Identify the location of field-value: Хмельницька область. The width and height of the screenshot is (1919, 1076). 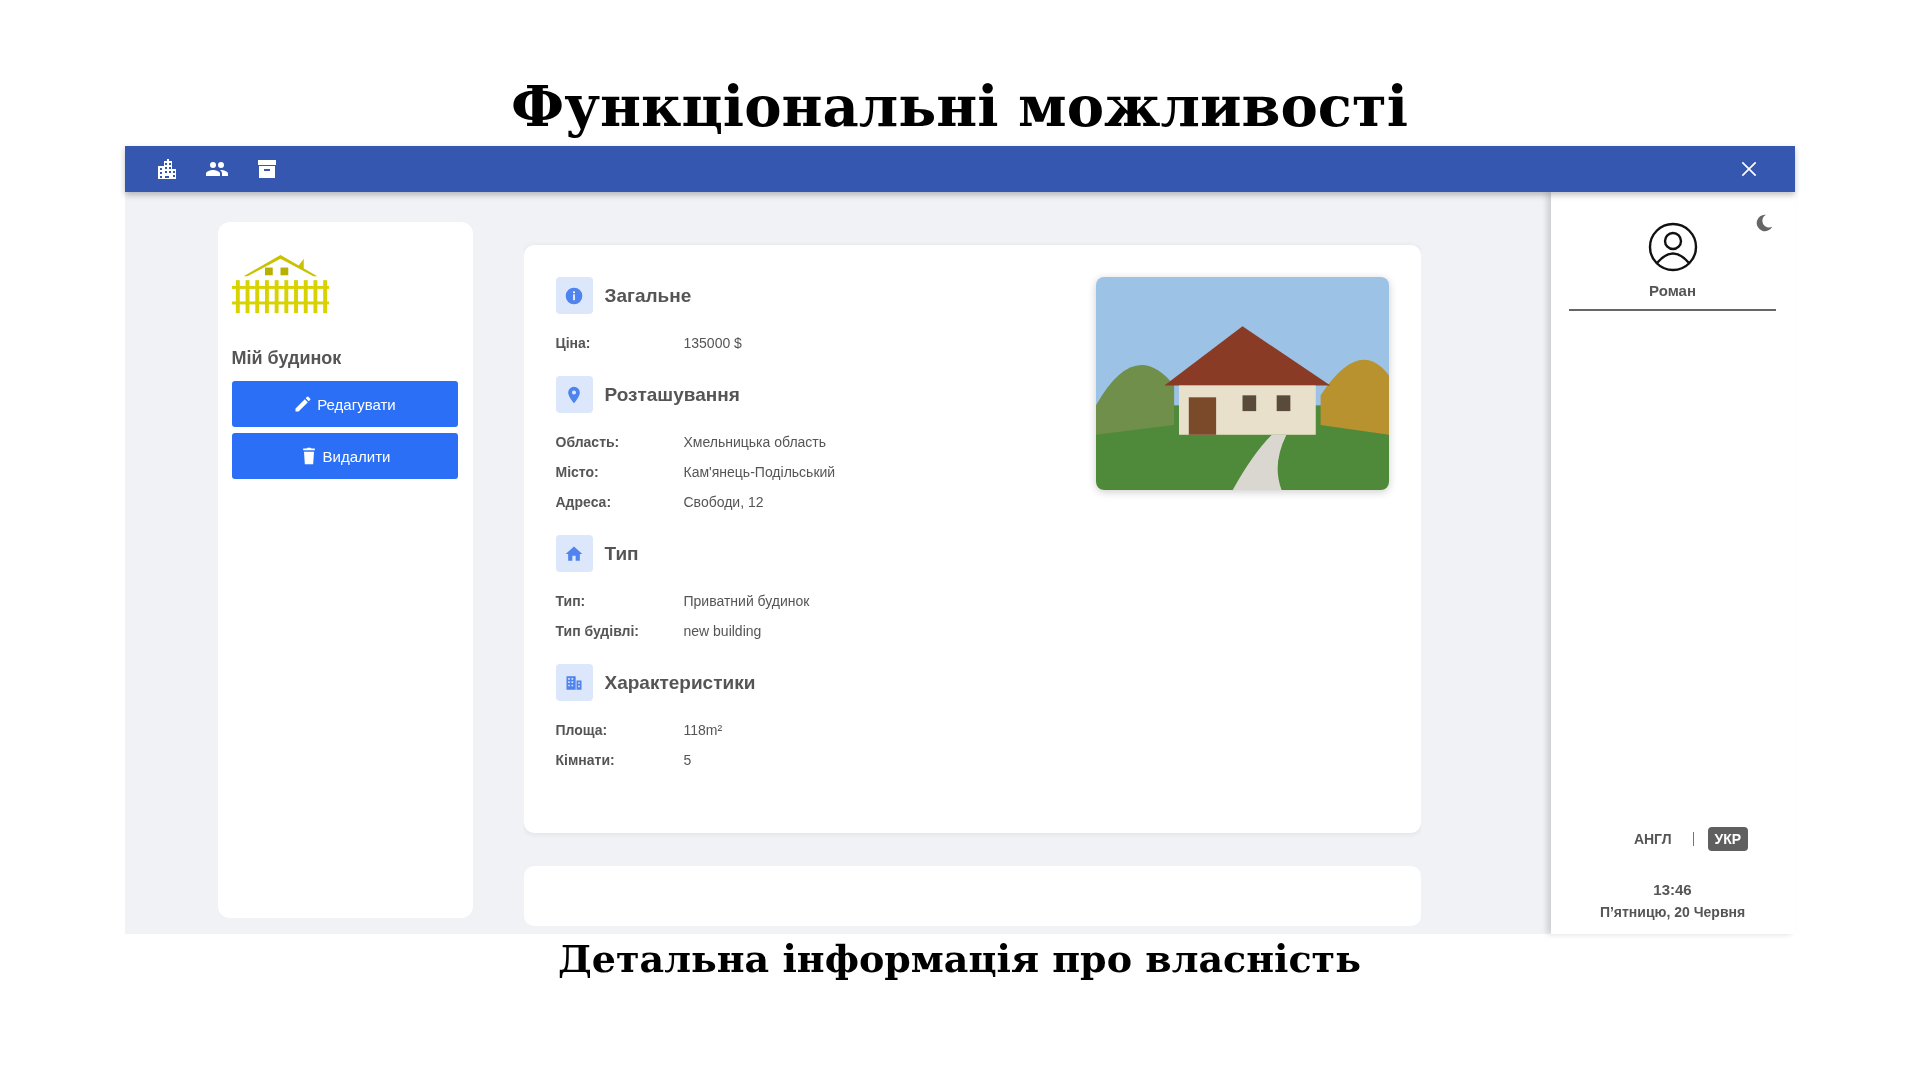
(755, 442).